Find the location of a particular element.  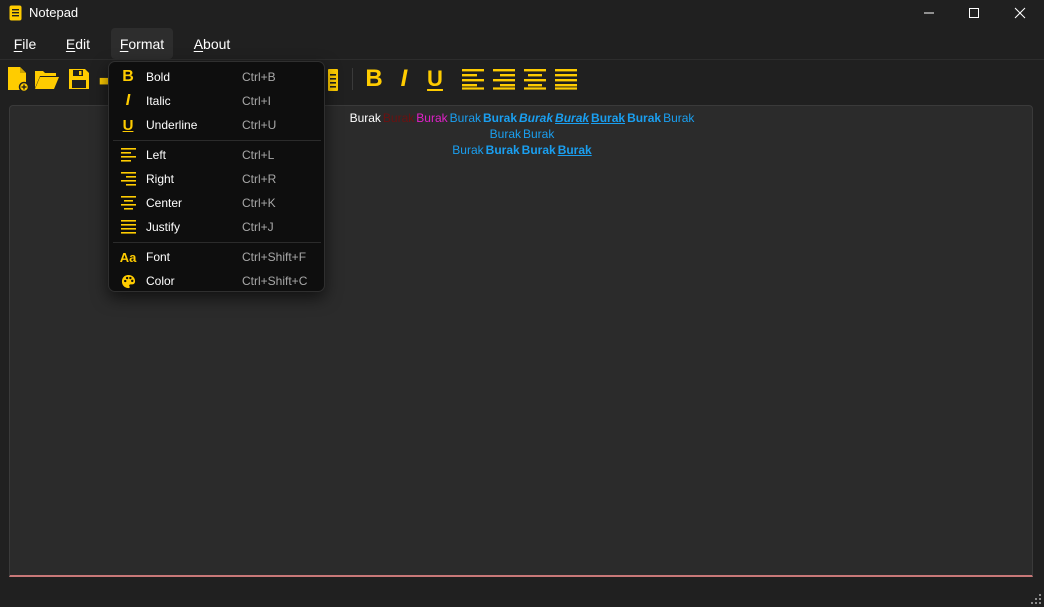

justify-button is located at coordinates (566, 79).